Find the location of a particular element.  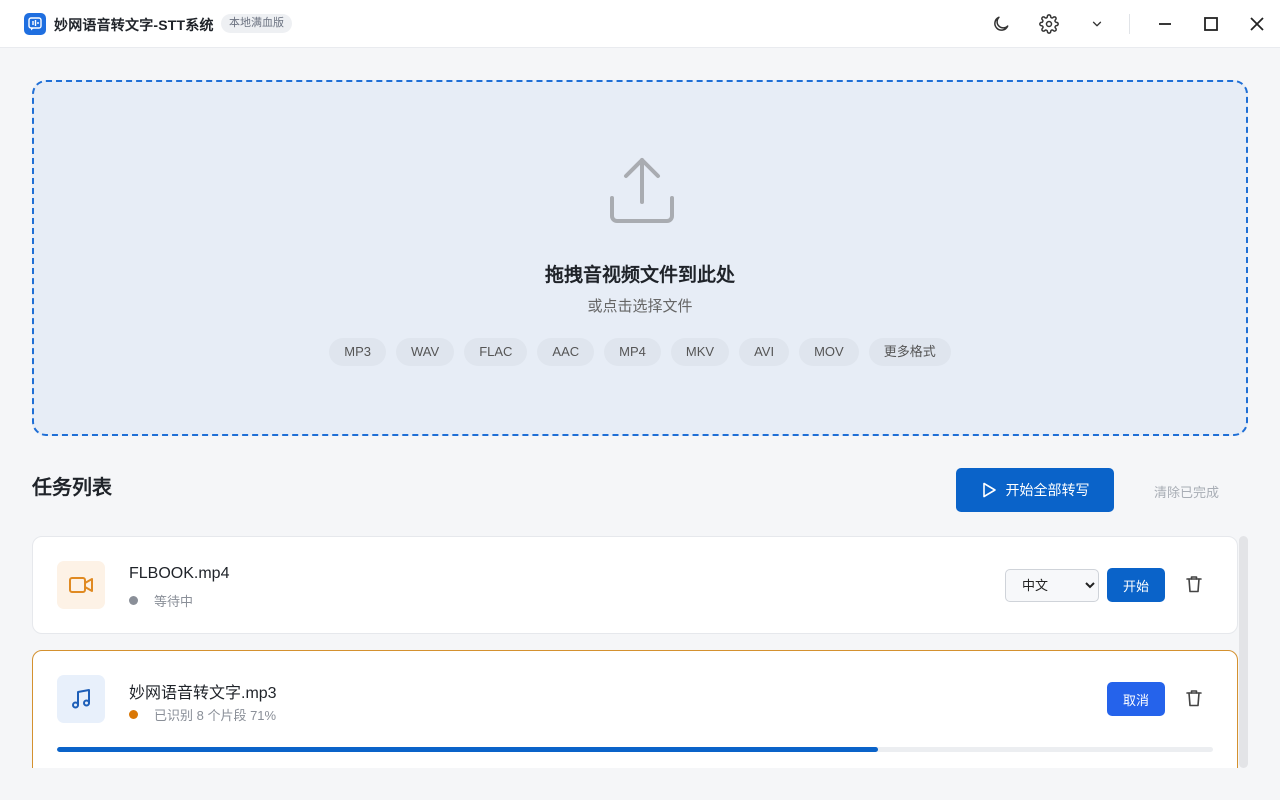

minimize-icon is located at coordinates (1165, 24).